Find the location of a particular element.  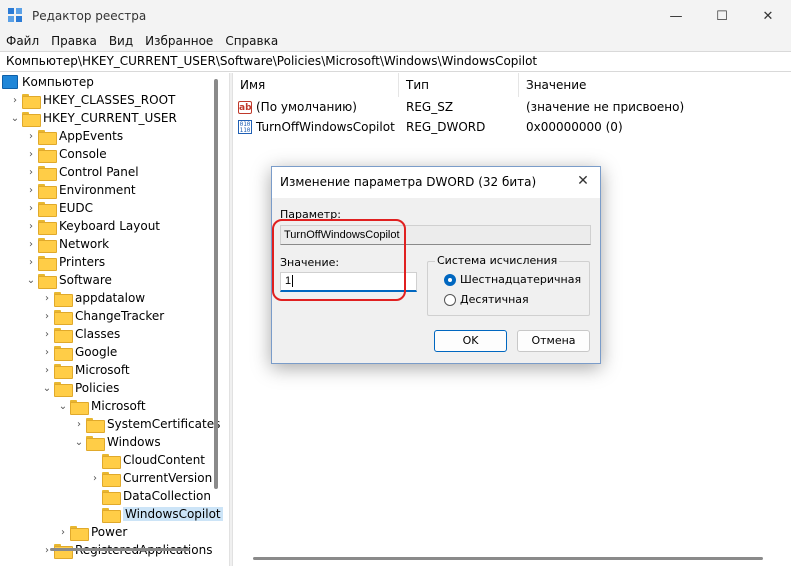

tree-item-network: › Network is located at coordinates (66, 244).